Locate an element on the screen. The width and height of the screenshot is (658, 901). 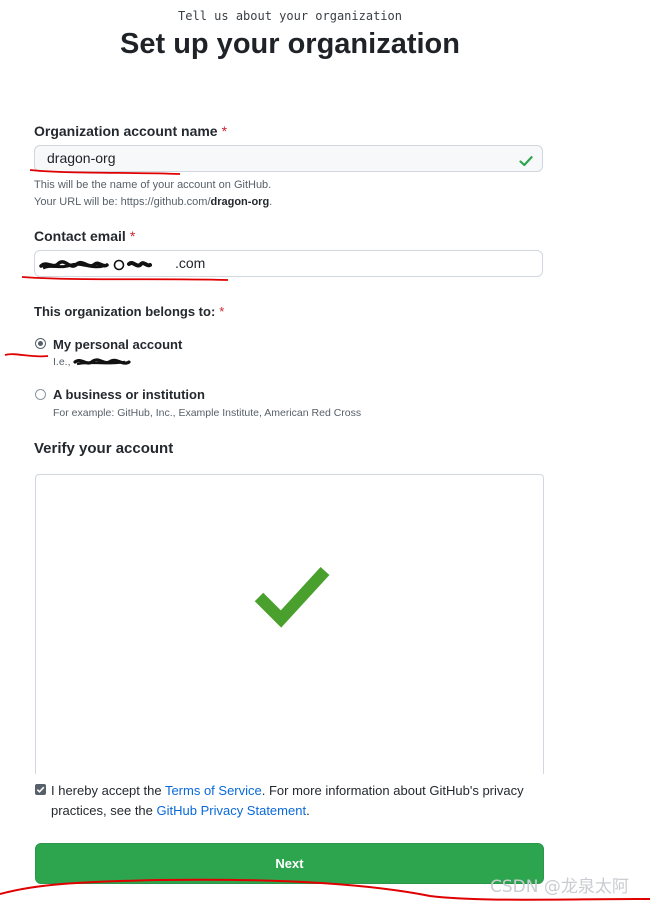
page-kicker: Tell us about your organization is located at coordinates (290, 16).